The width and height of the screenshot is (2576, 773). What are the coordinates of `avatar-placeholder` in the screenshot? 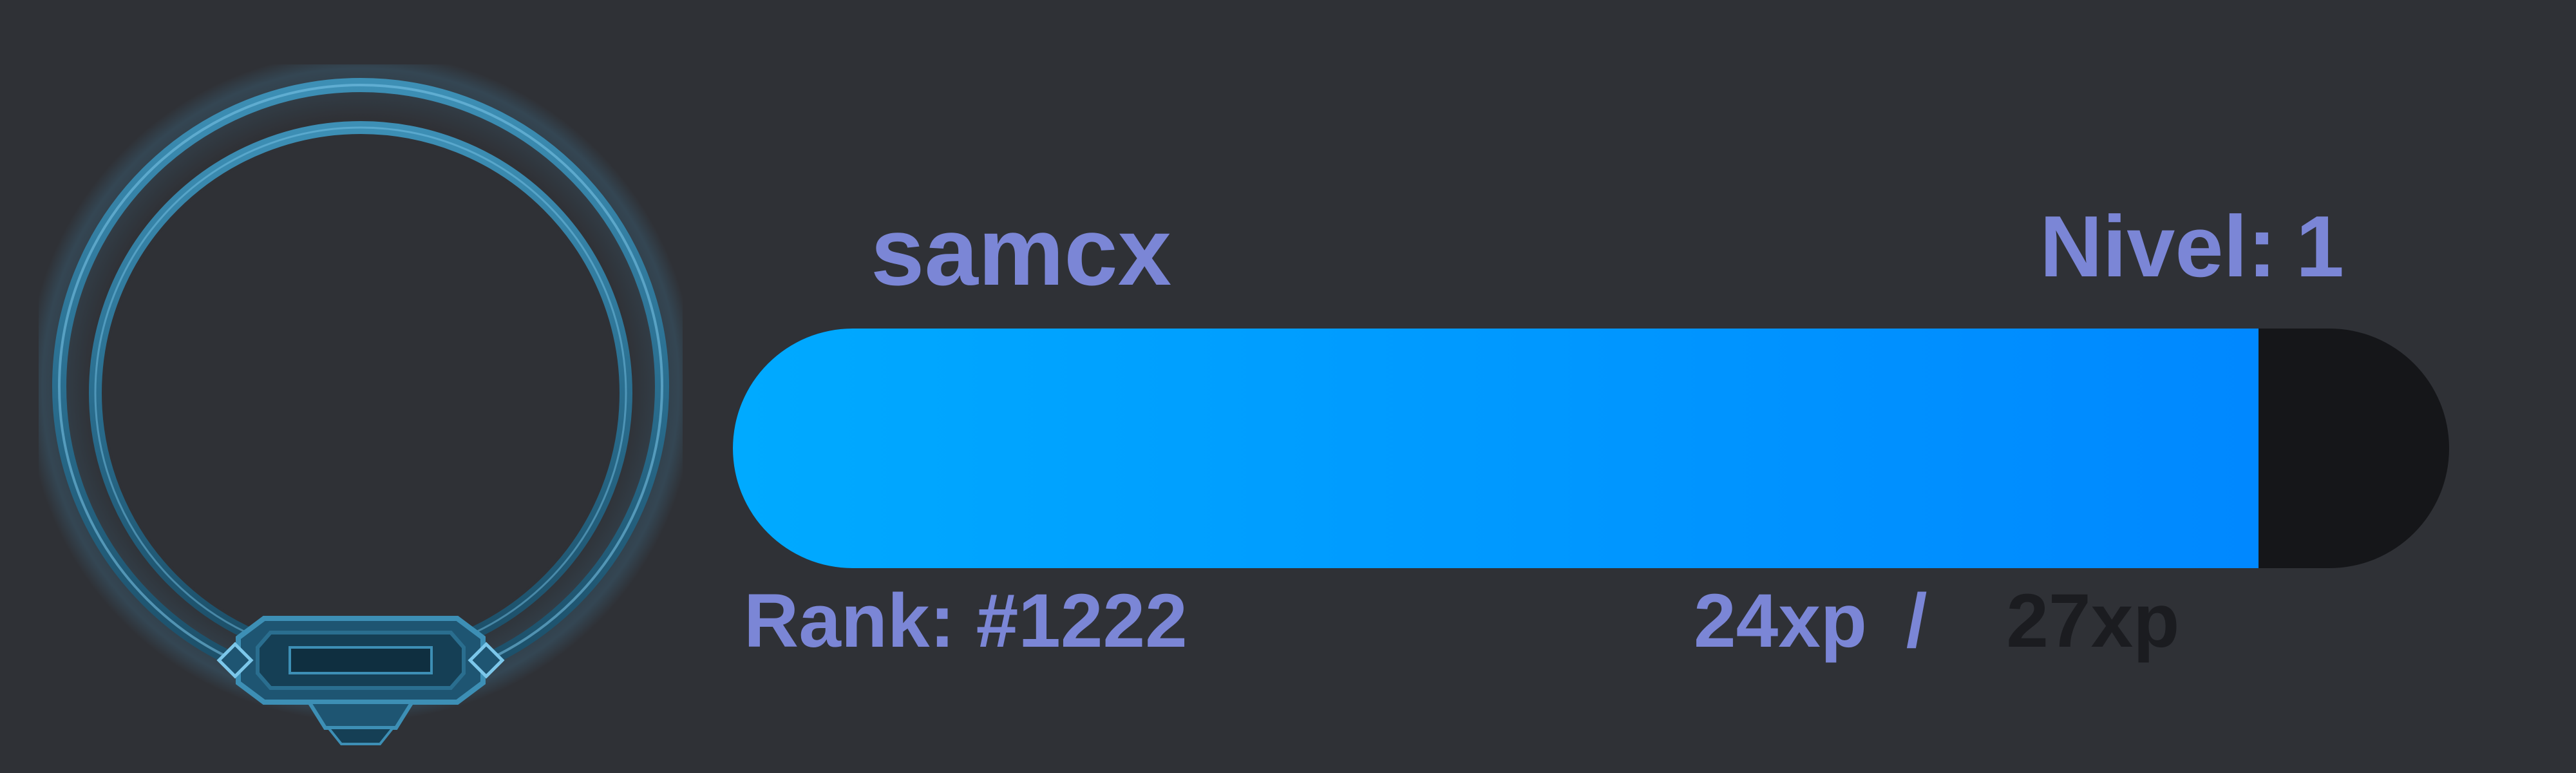 It's located at (361, 393).